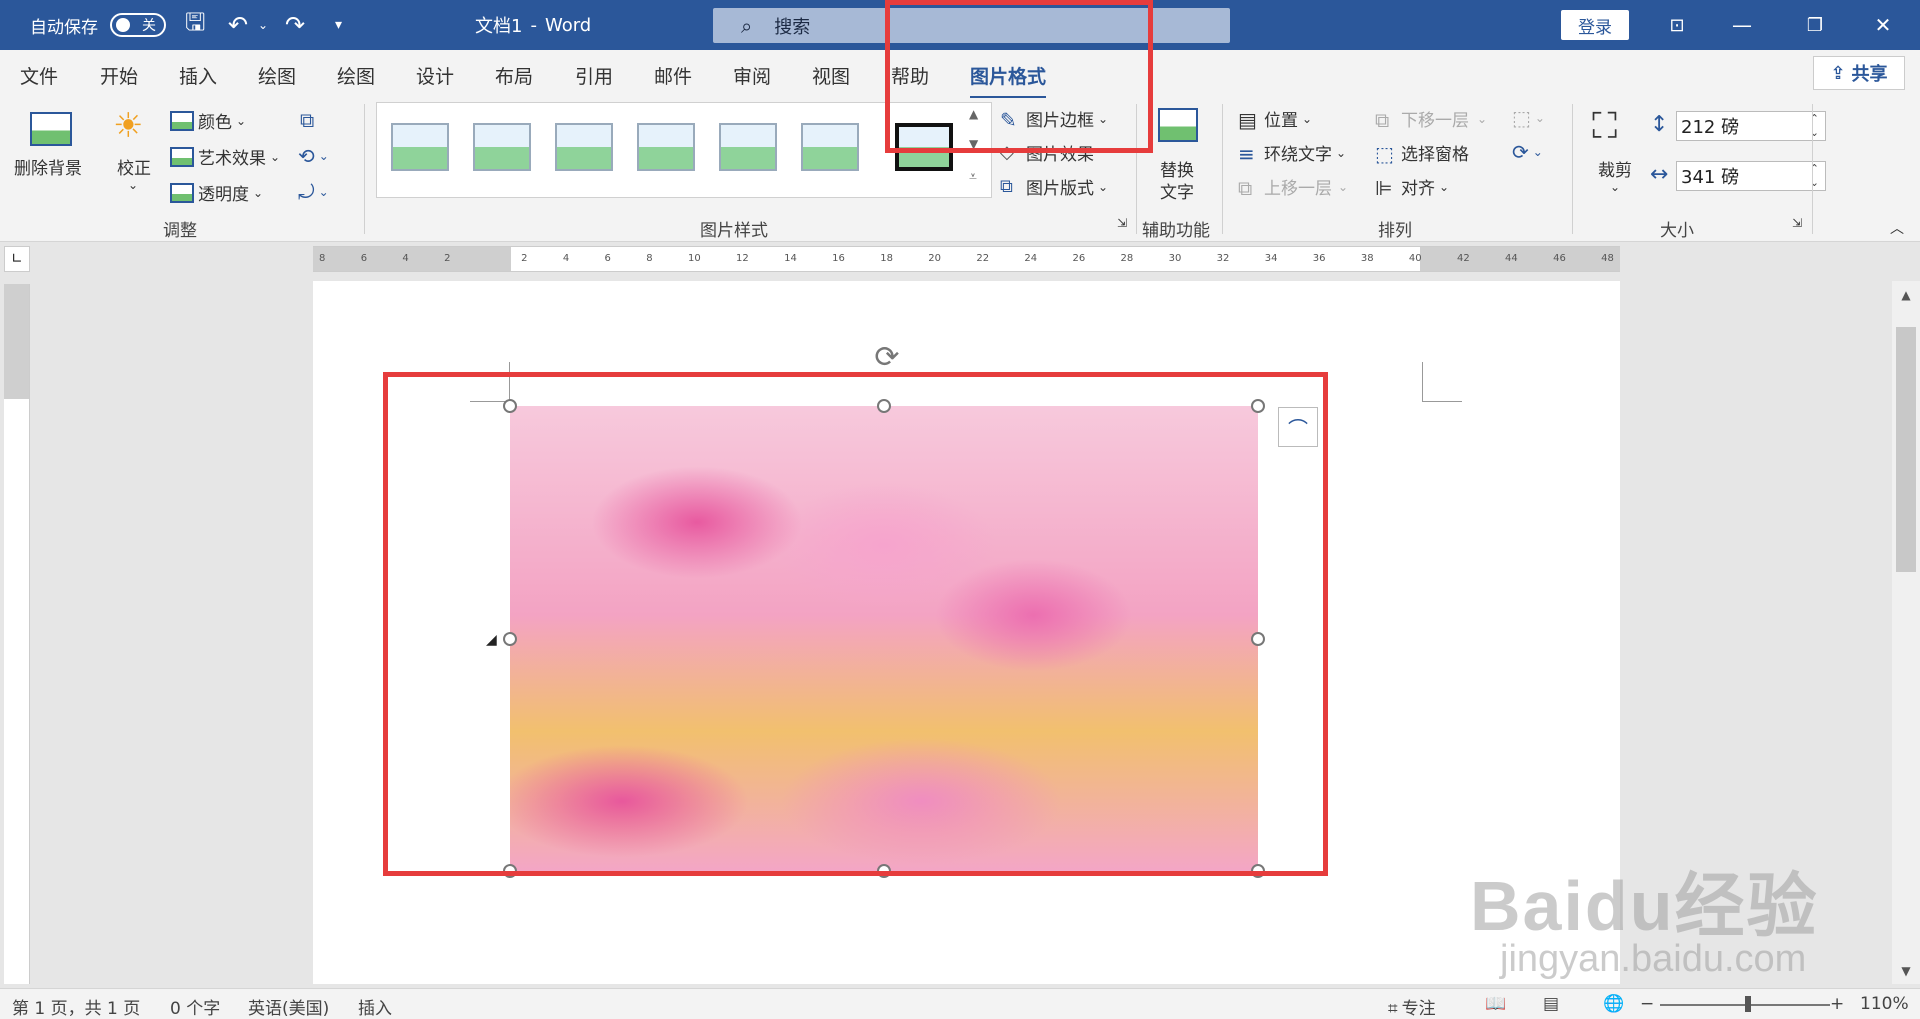  I want to click on tab-home: 开始, so click(119, 75).